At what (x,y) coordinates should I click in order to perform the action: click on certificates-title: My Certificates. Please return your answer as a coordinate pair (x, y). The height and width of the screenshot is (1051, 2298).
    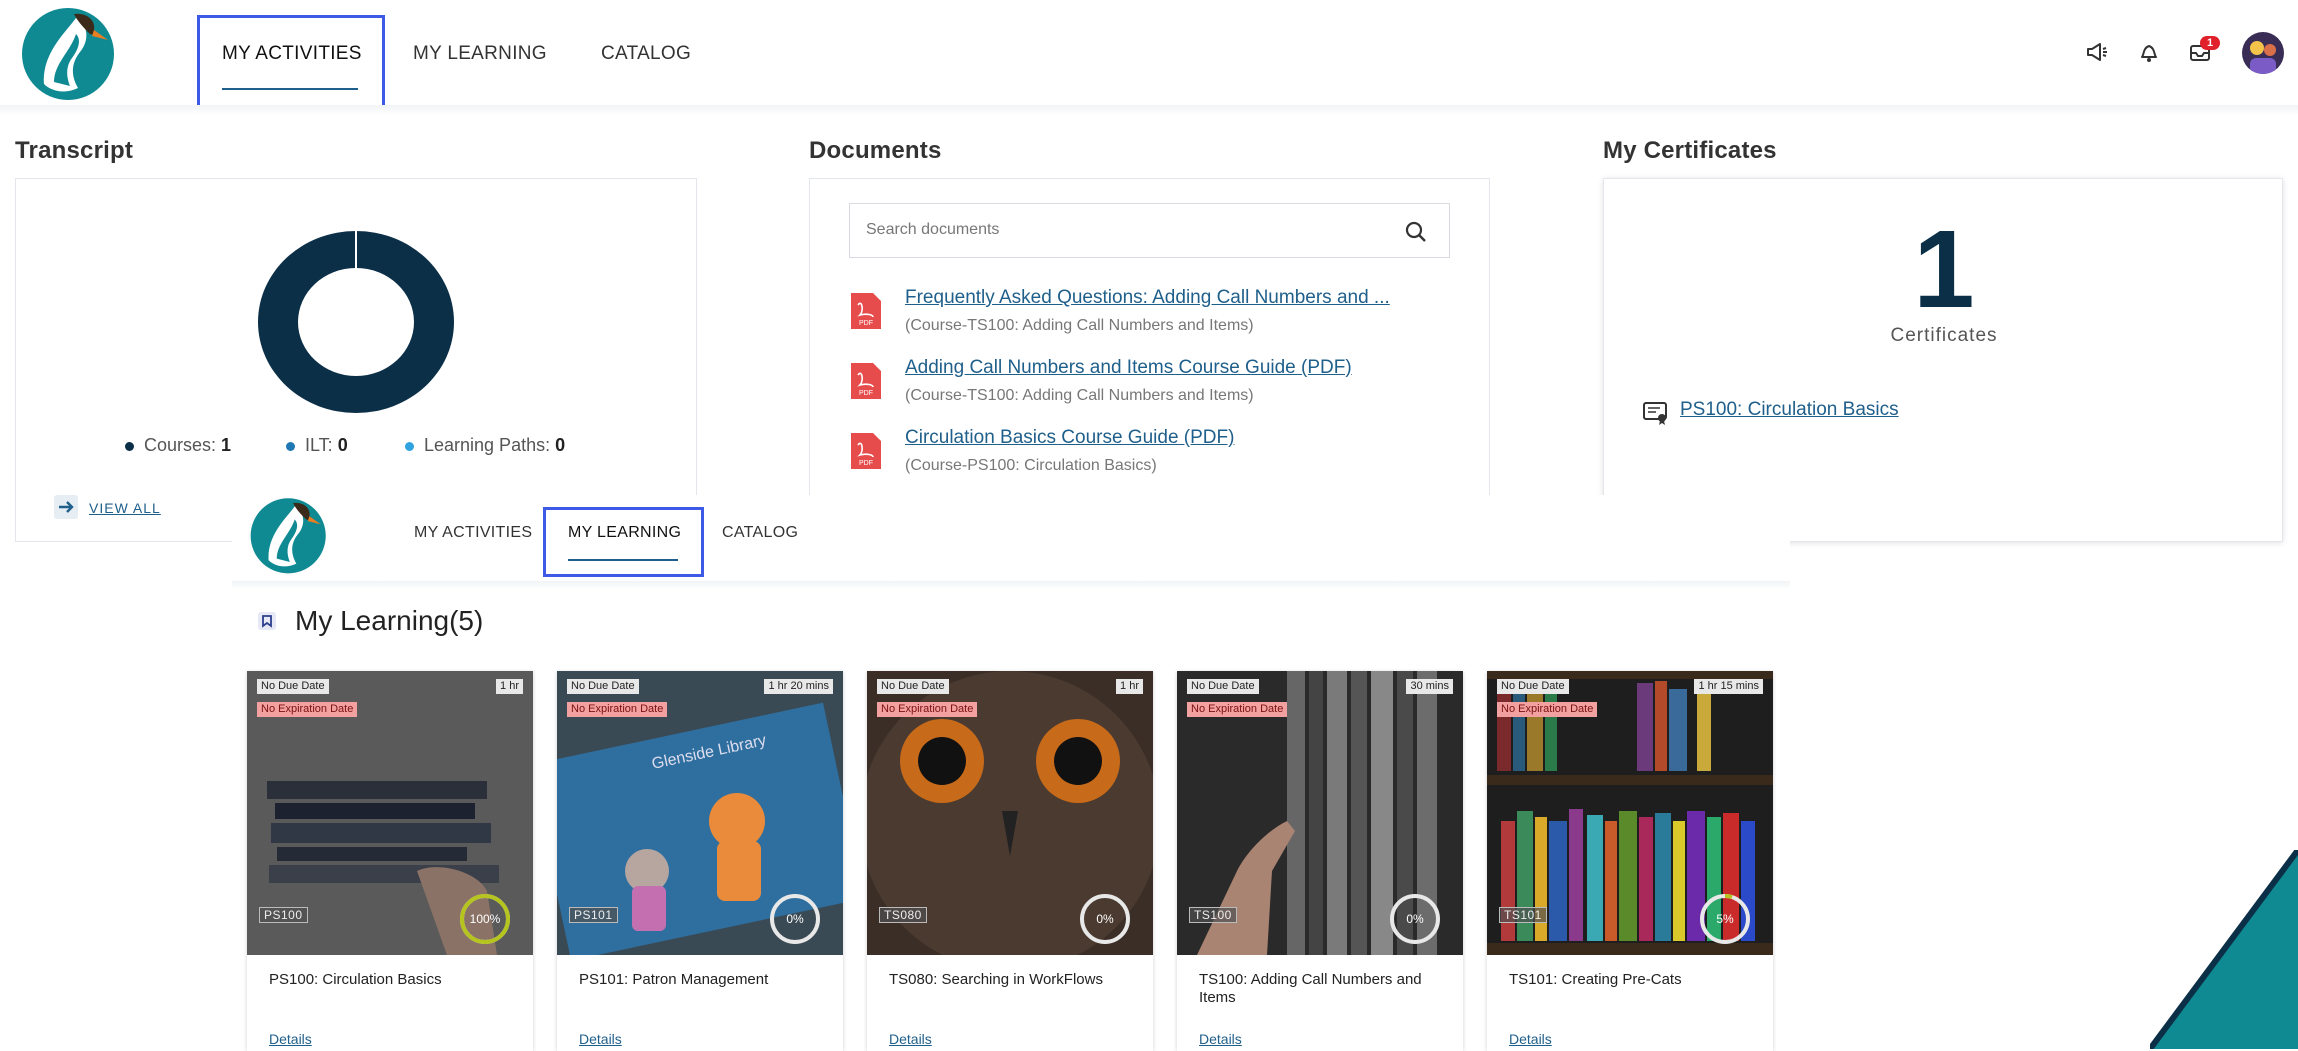
    Looking at the image, I should click on (1690, 150).